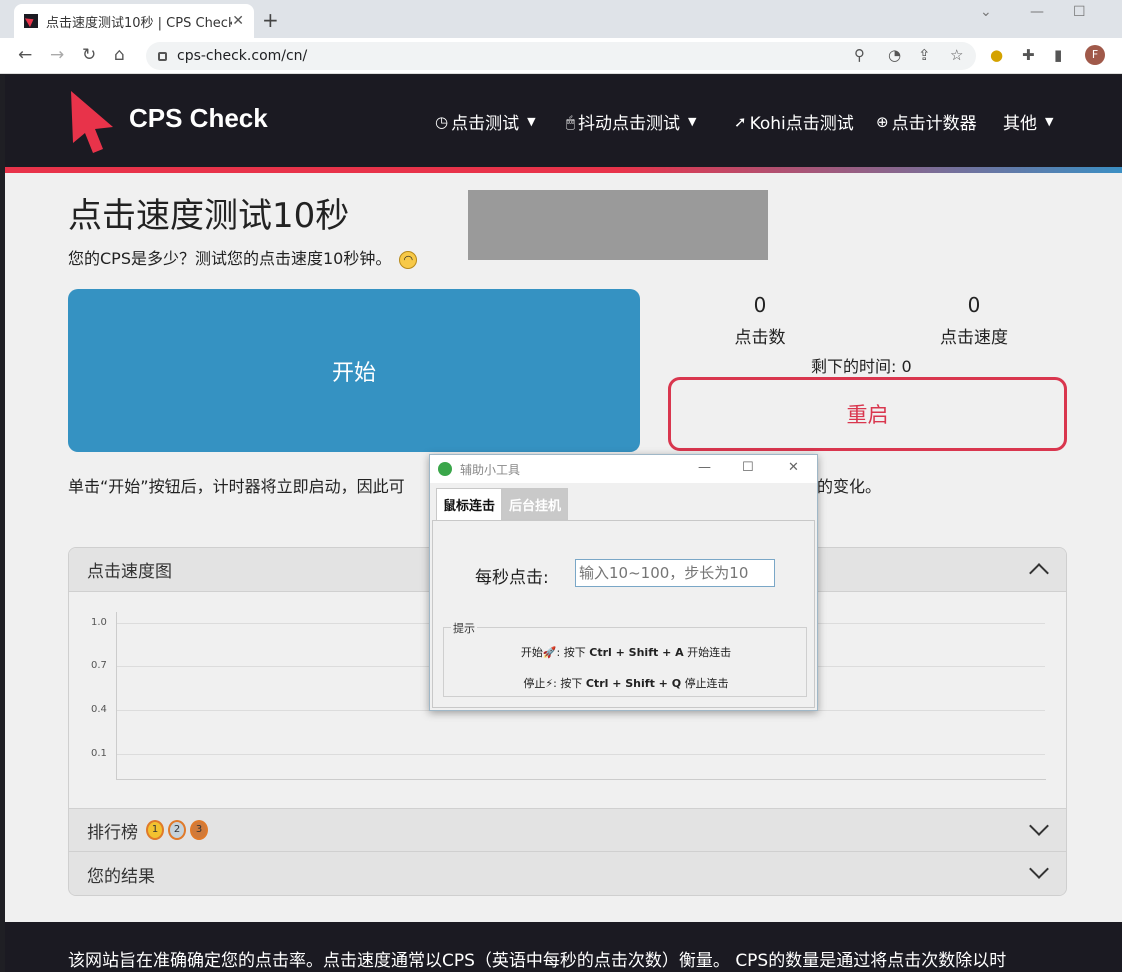 The width and height of the screenshot is (1122, 972). Describe the element at coordinates (1058, 55) in the screenshot. I see `side-panel-icon: ▮` at that location.